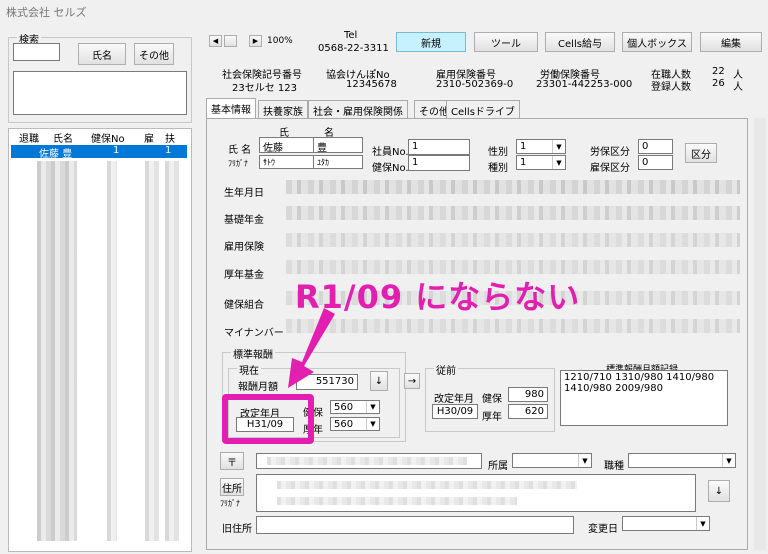 This screenshot has width=768, height=554. What do you see at coordinates (355, 407) in the screenshot?
I see `kenpo-grade-select: 560 ▼` at bounding box center [355, 407].